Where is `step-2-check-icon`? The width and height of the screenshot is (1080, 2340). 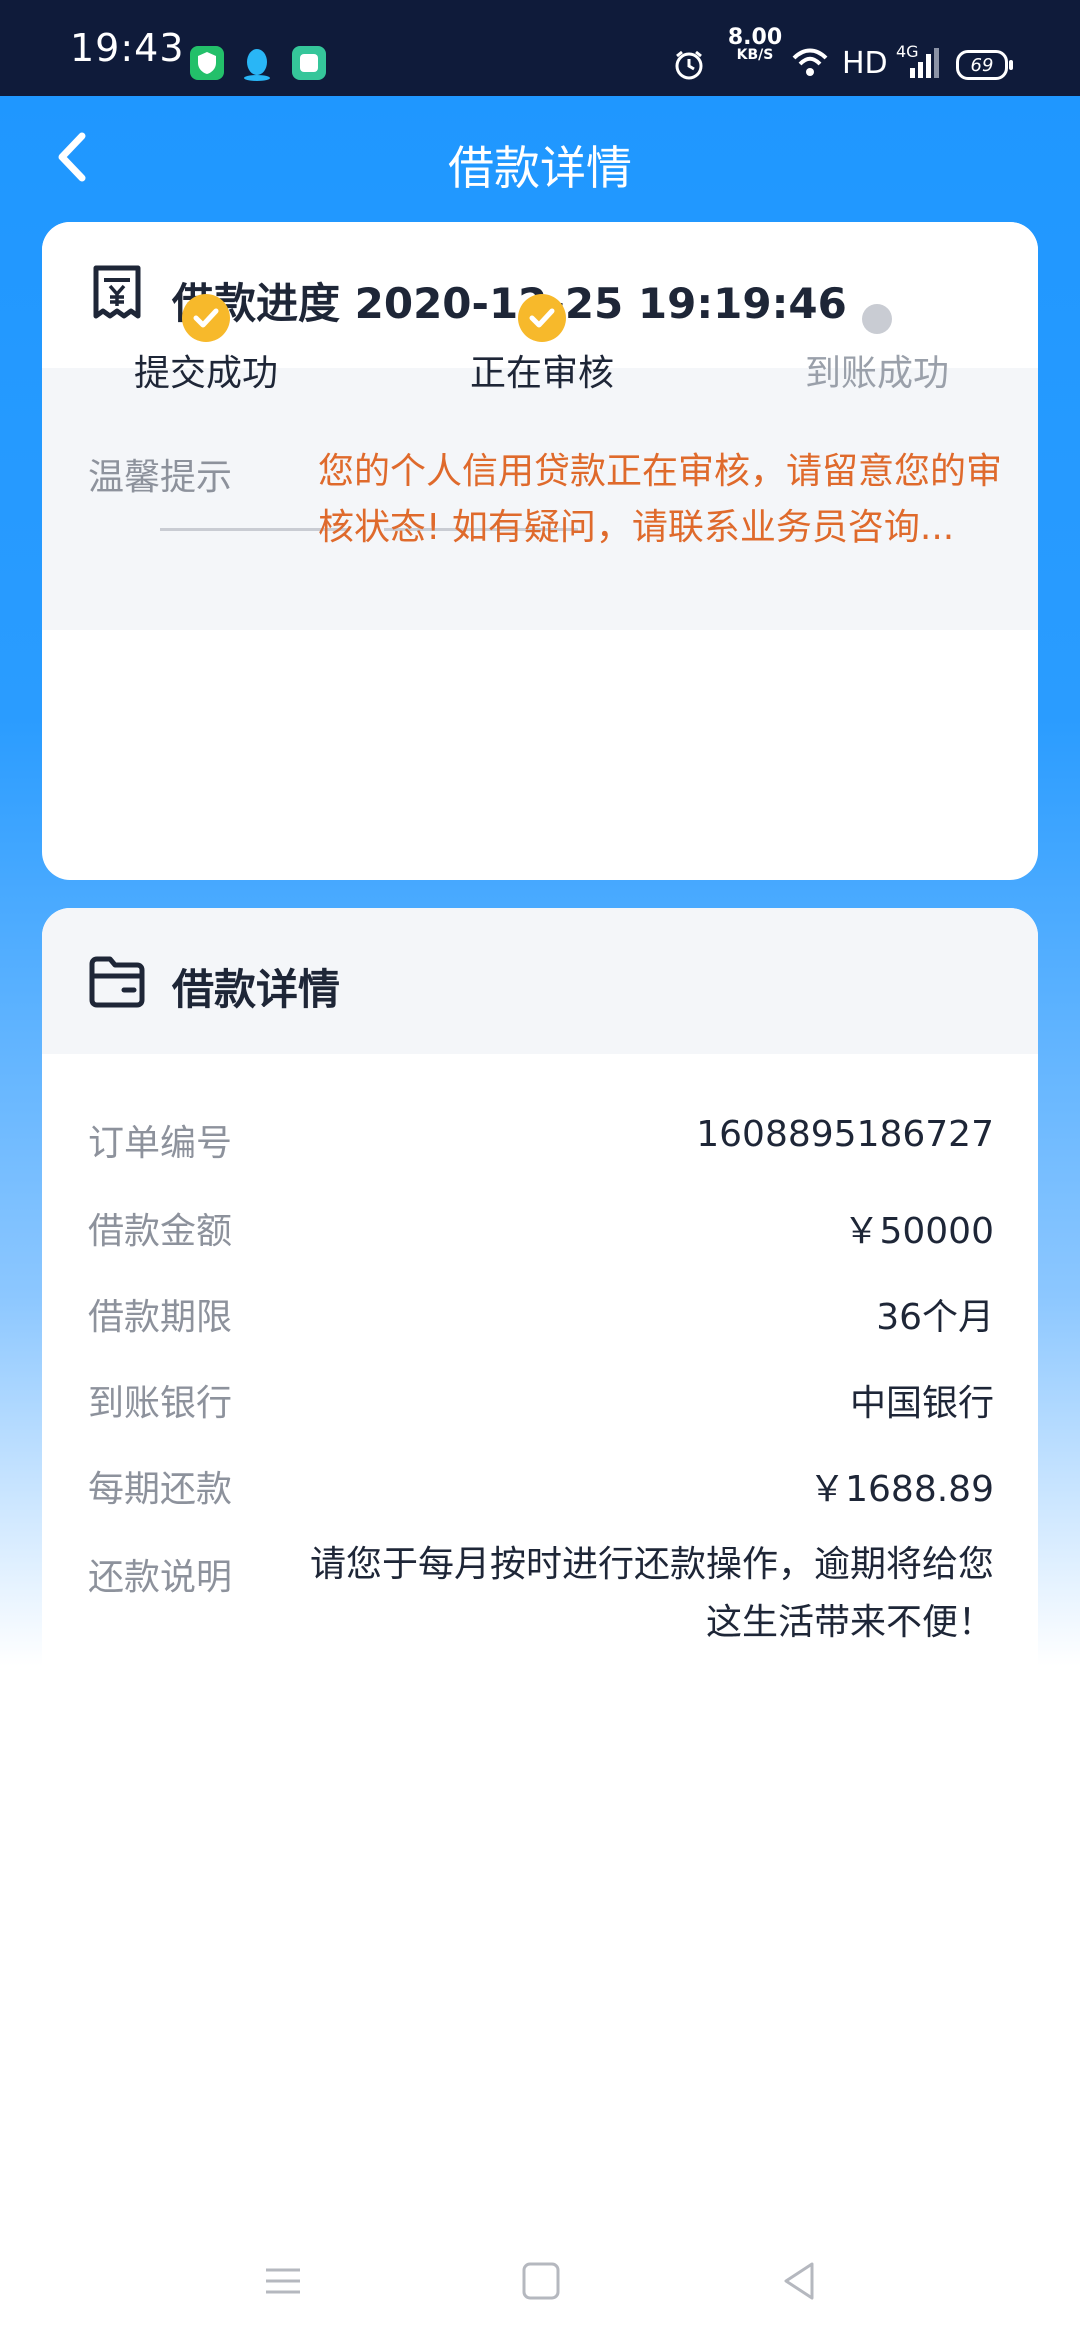
step-2-check-icon is located at coordinates (542, 318).